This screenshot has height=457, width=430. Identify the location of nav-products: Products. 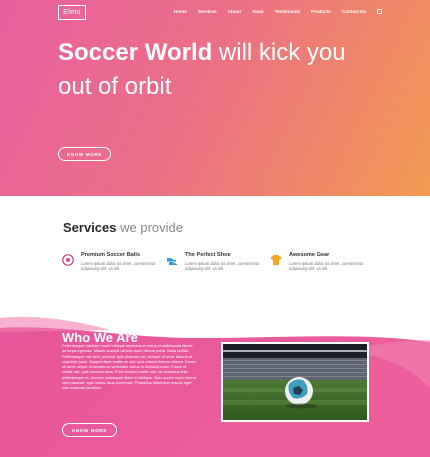
(321, 11).